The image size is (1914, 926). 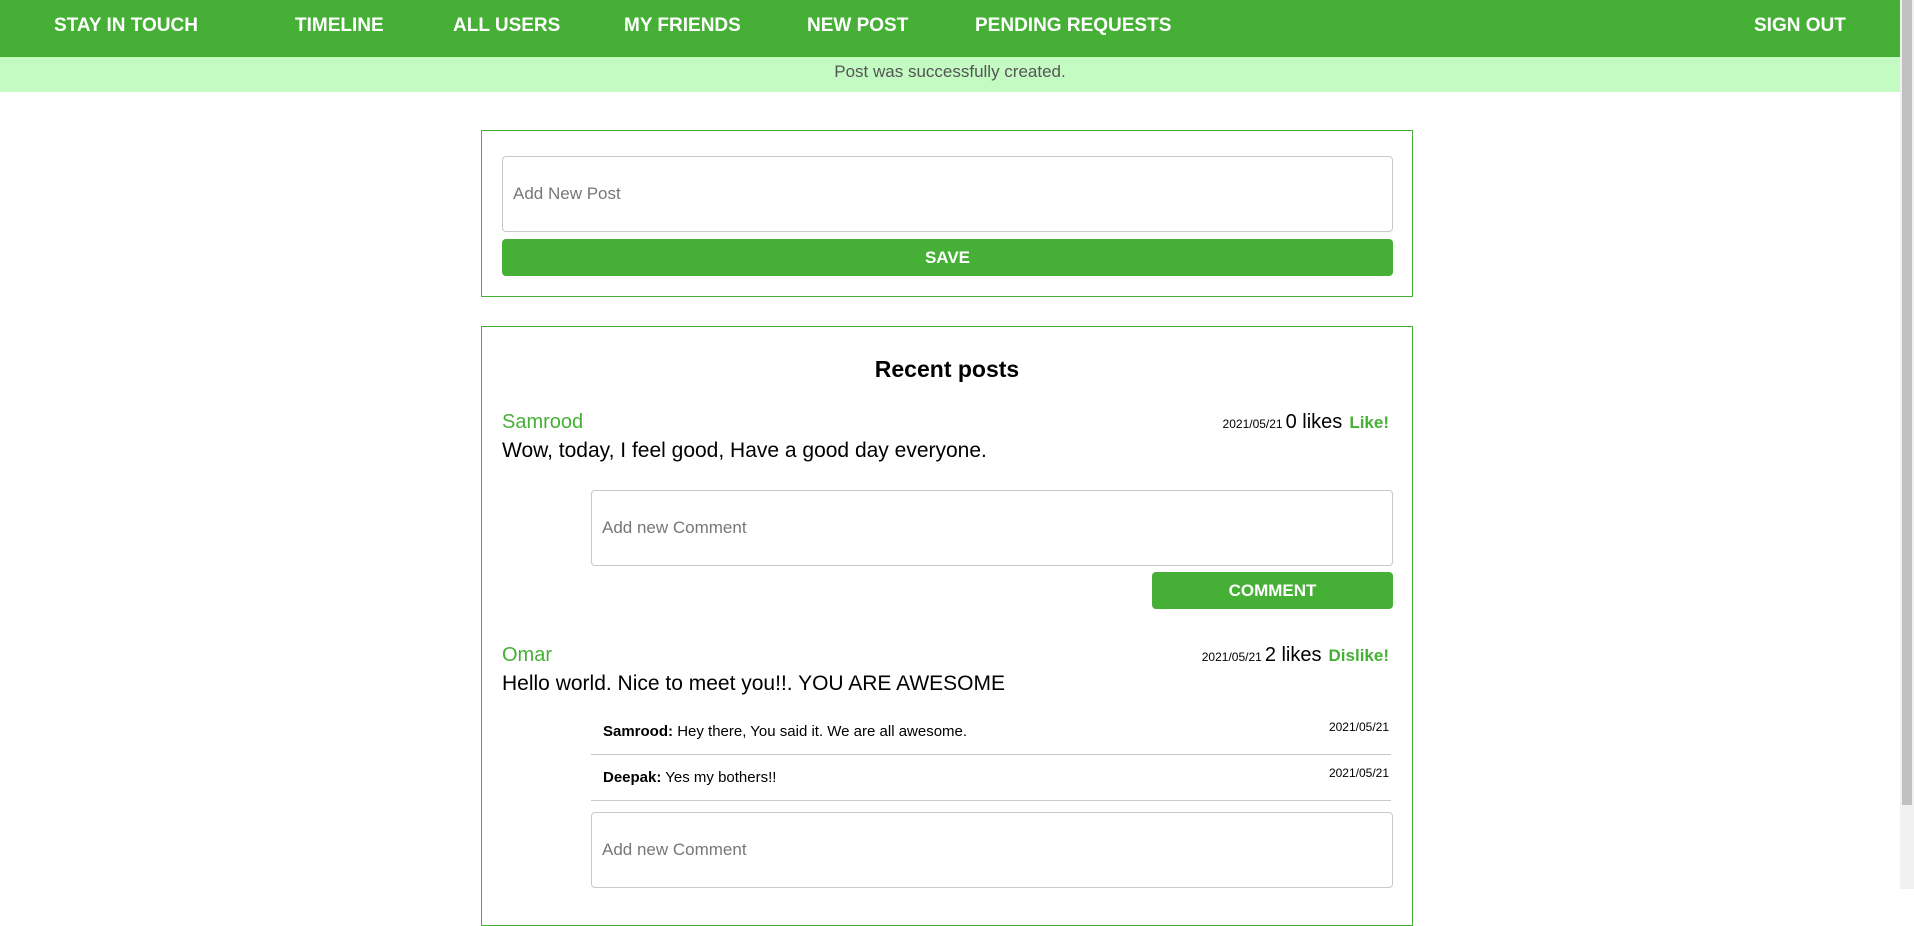 I want to click on new-post-input, so click(x=947, y=194).